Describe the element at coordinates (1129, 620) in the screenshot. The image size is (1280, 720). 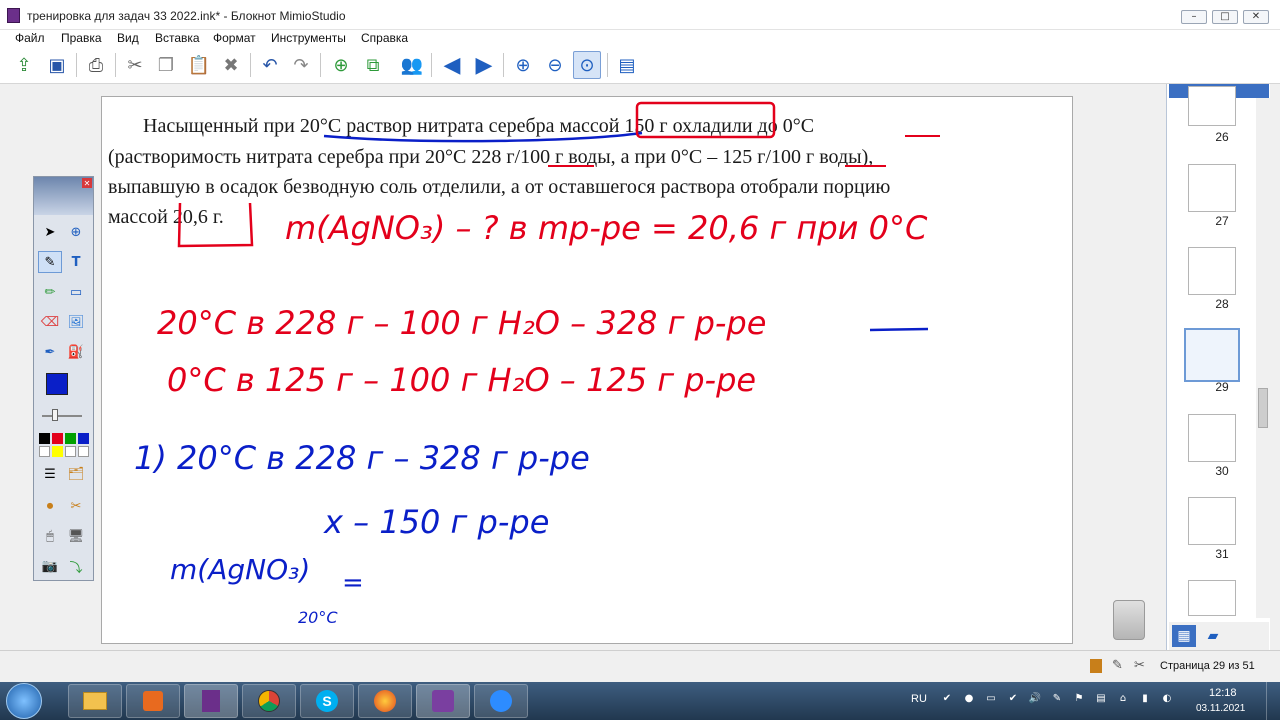
I see `trash-icon` at that location.